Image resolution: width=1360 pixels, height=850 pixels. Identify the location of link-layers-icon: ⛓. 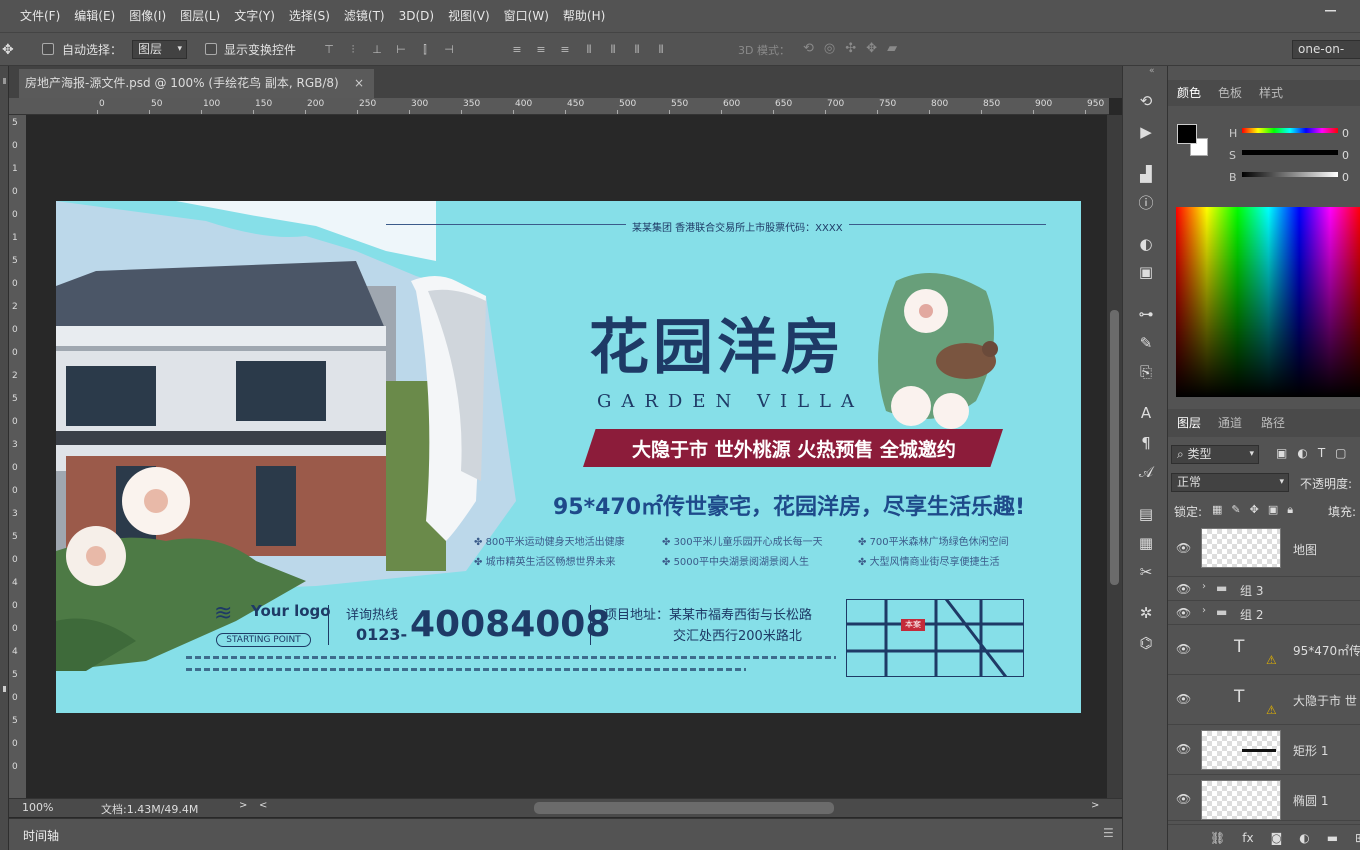
(1217, 838).